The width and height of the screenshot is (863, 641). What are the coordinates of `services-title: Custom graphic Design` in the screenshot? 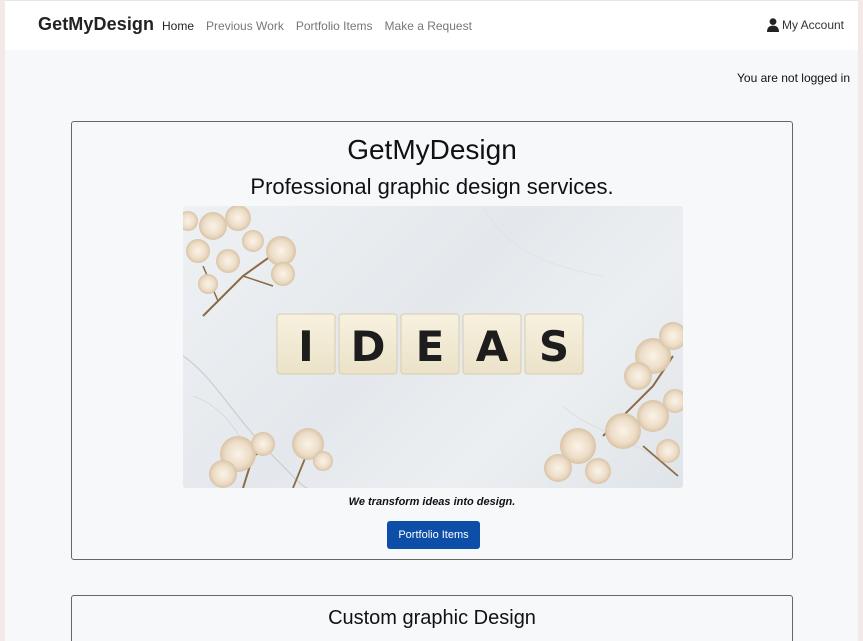 It's located at (432, 618).